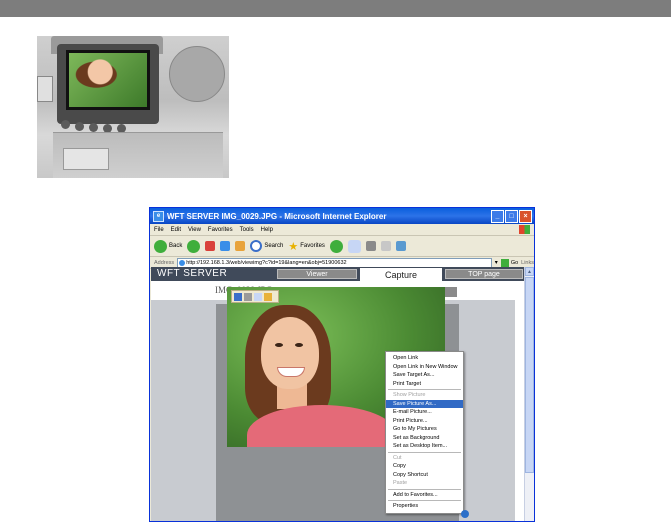  I want to click on photo-face, so click(290, 353).